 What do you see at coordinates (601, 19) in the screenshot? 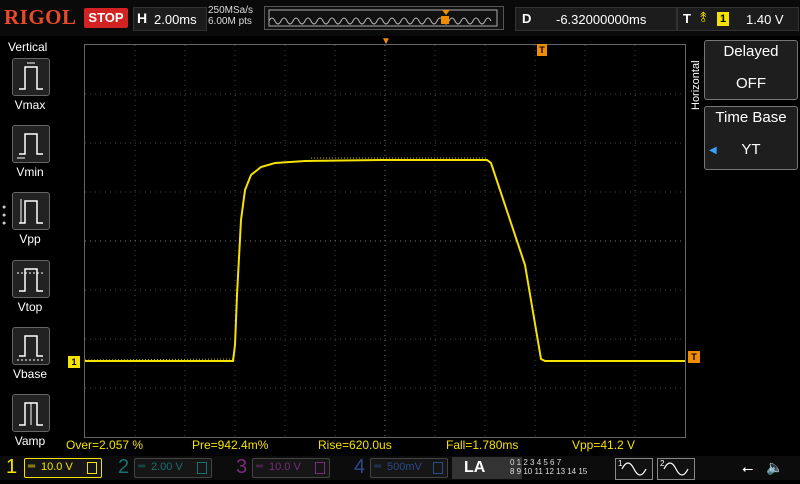
I see `delay-value: -6.32000000ms` at bounding box center [601, 19].